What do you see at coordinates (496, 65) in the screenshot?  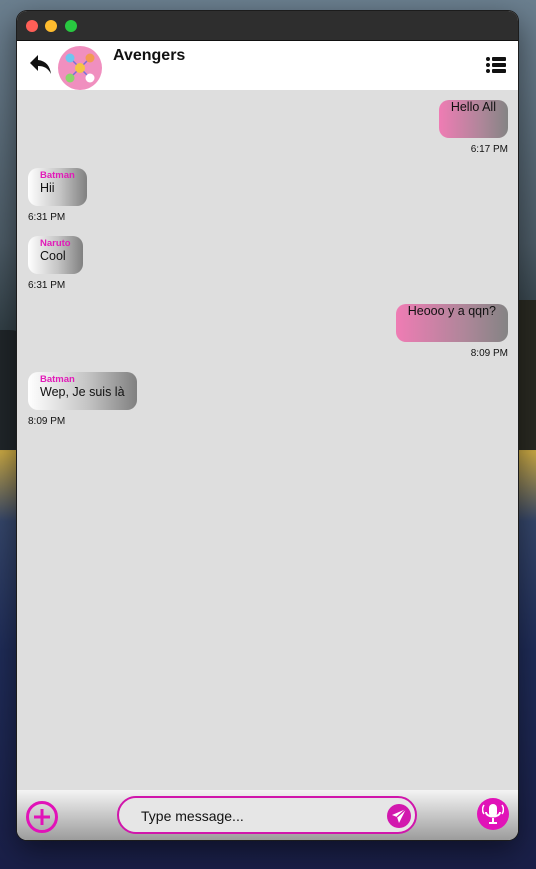 I see `list-menu-icon` at bounding box center [496, 65].